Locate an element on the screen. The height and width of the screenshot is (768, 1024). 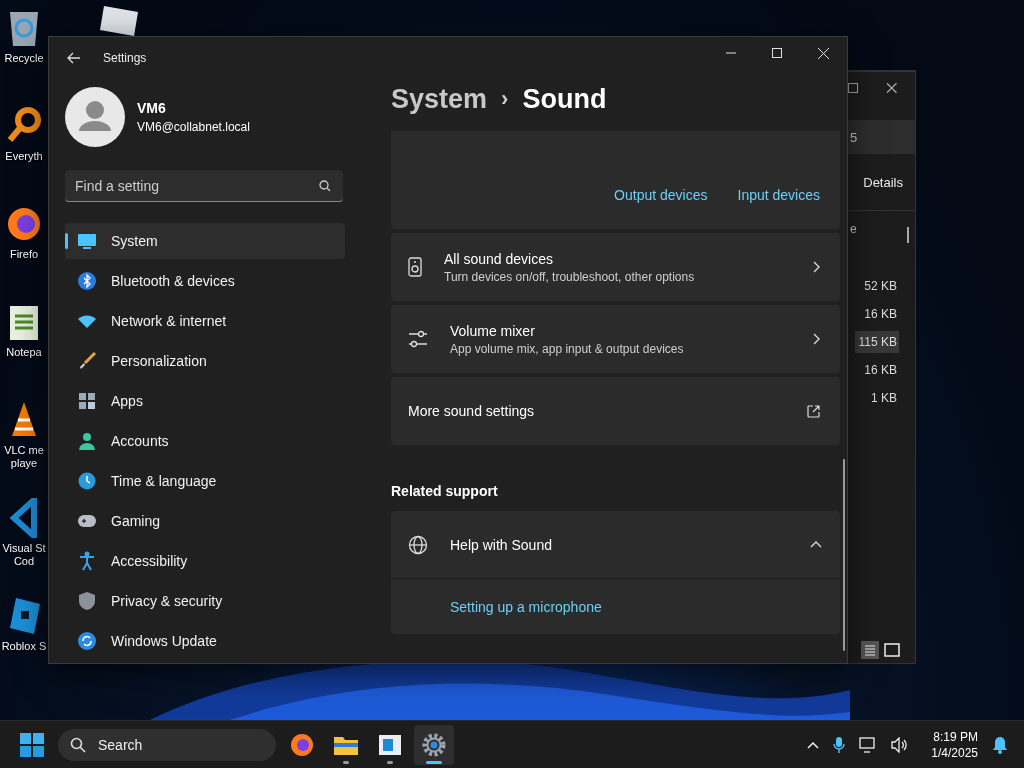
apps-grid-icon is located at coordinates (87, 401).